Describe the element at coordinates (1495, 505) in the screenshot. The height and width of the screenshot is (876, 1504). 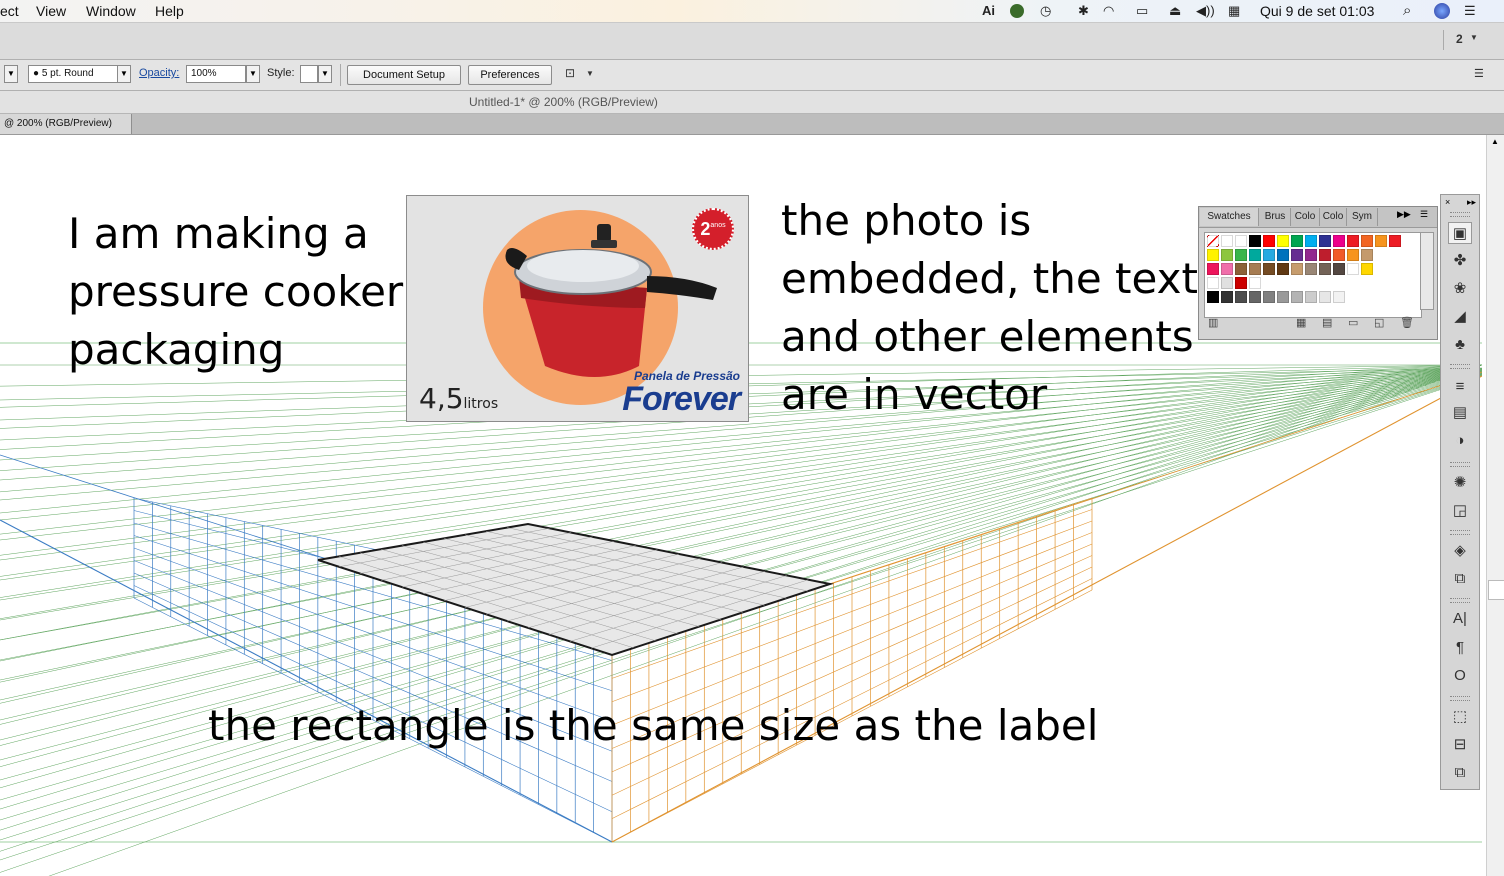
I see `vertical-scrollbar: ▲` at that location.